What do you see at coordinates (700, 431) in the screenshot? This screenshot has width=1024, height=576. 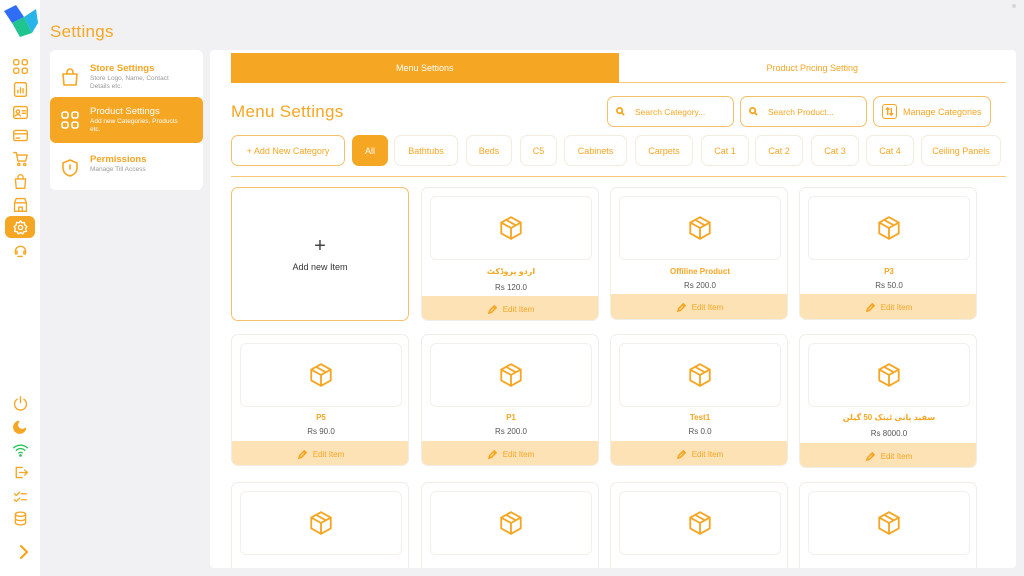 I see `product-price: Rs 0.0` at bounding box center [700, 431].